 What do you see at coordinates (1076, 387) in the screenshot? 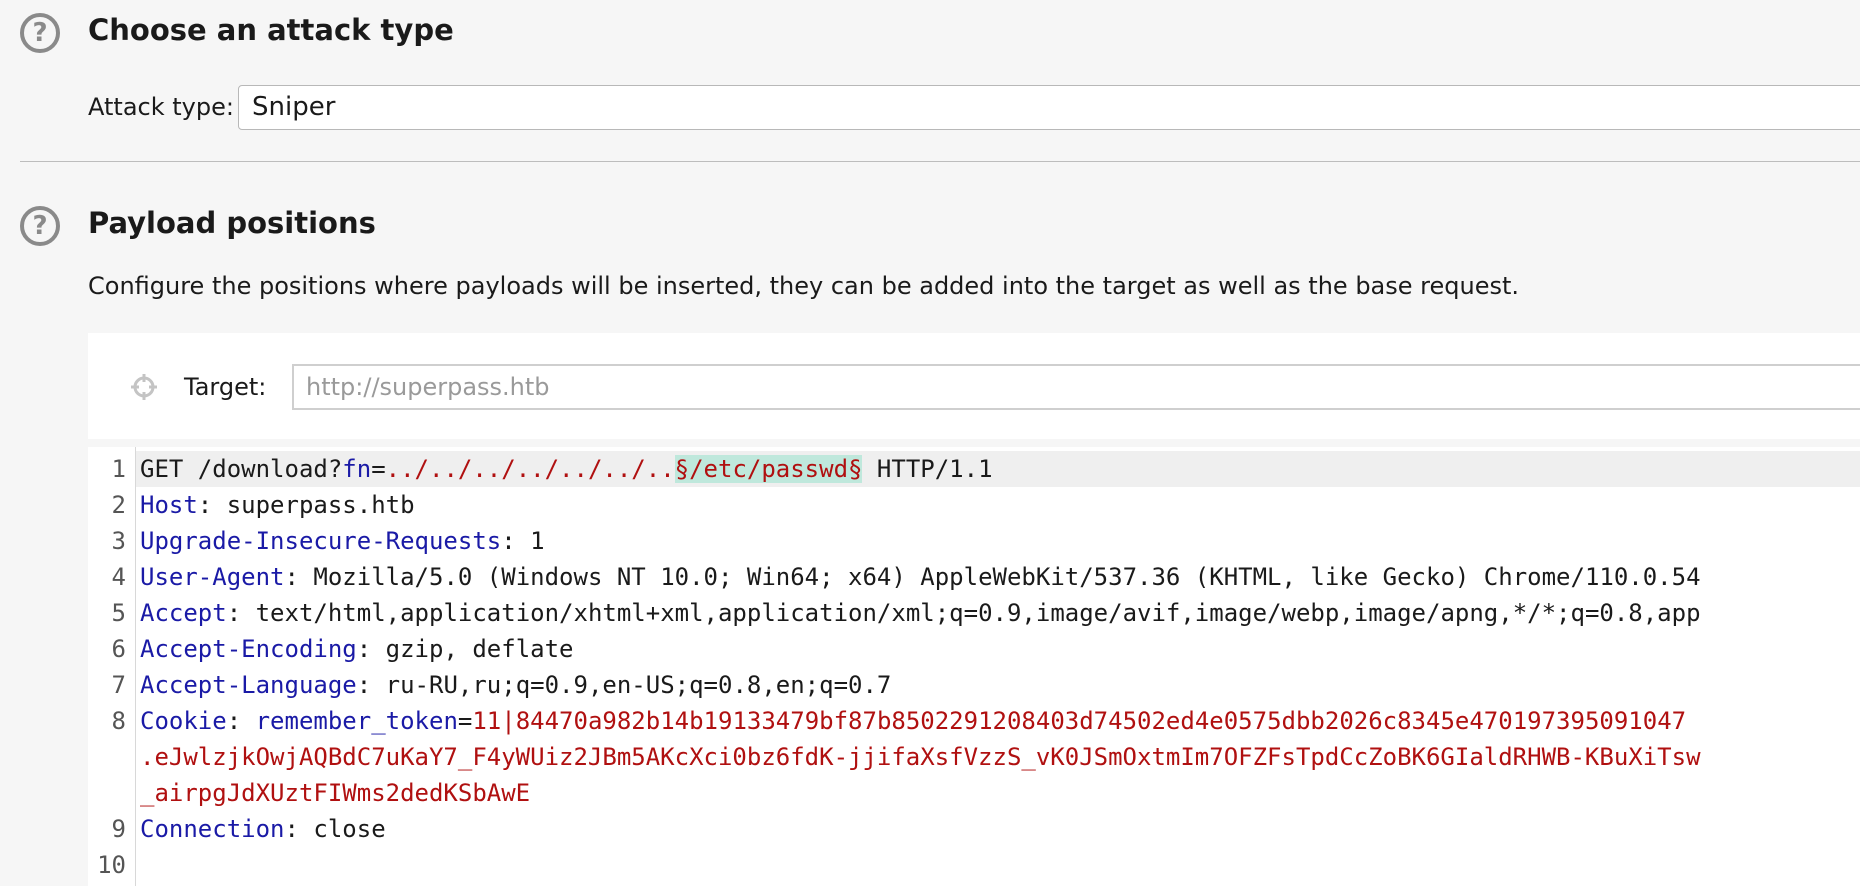
I see `target-input: http://superpass.htb` at bounding box center [1076, 387].